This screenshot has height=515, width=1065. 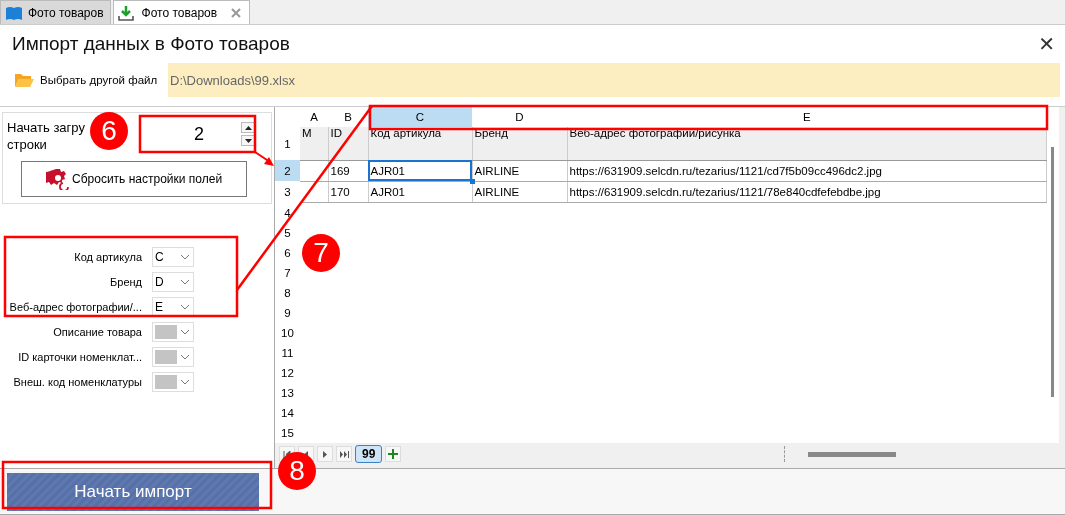 I want to click on file-path-field: D:\Downloads\99.xlsx, so click(x=614, y=80).